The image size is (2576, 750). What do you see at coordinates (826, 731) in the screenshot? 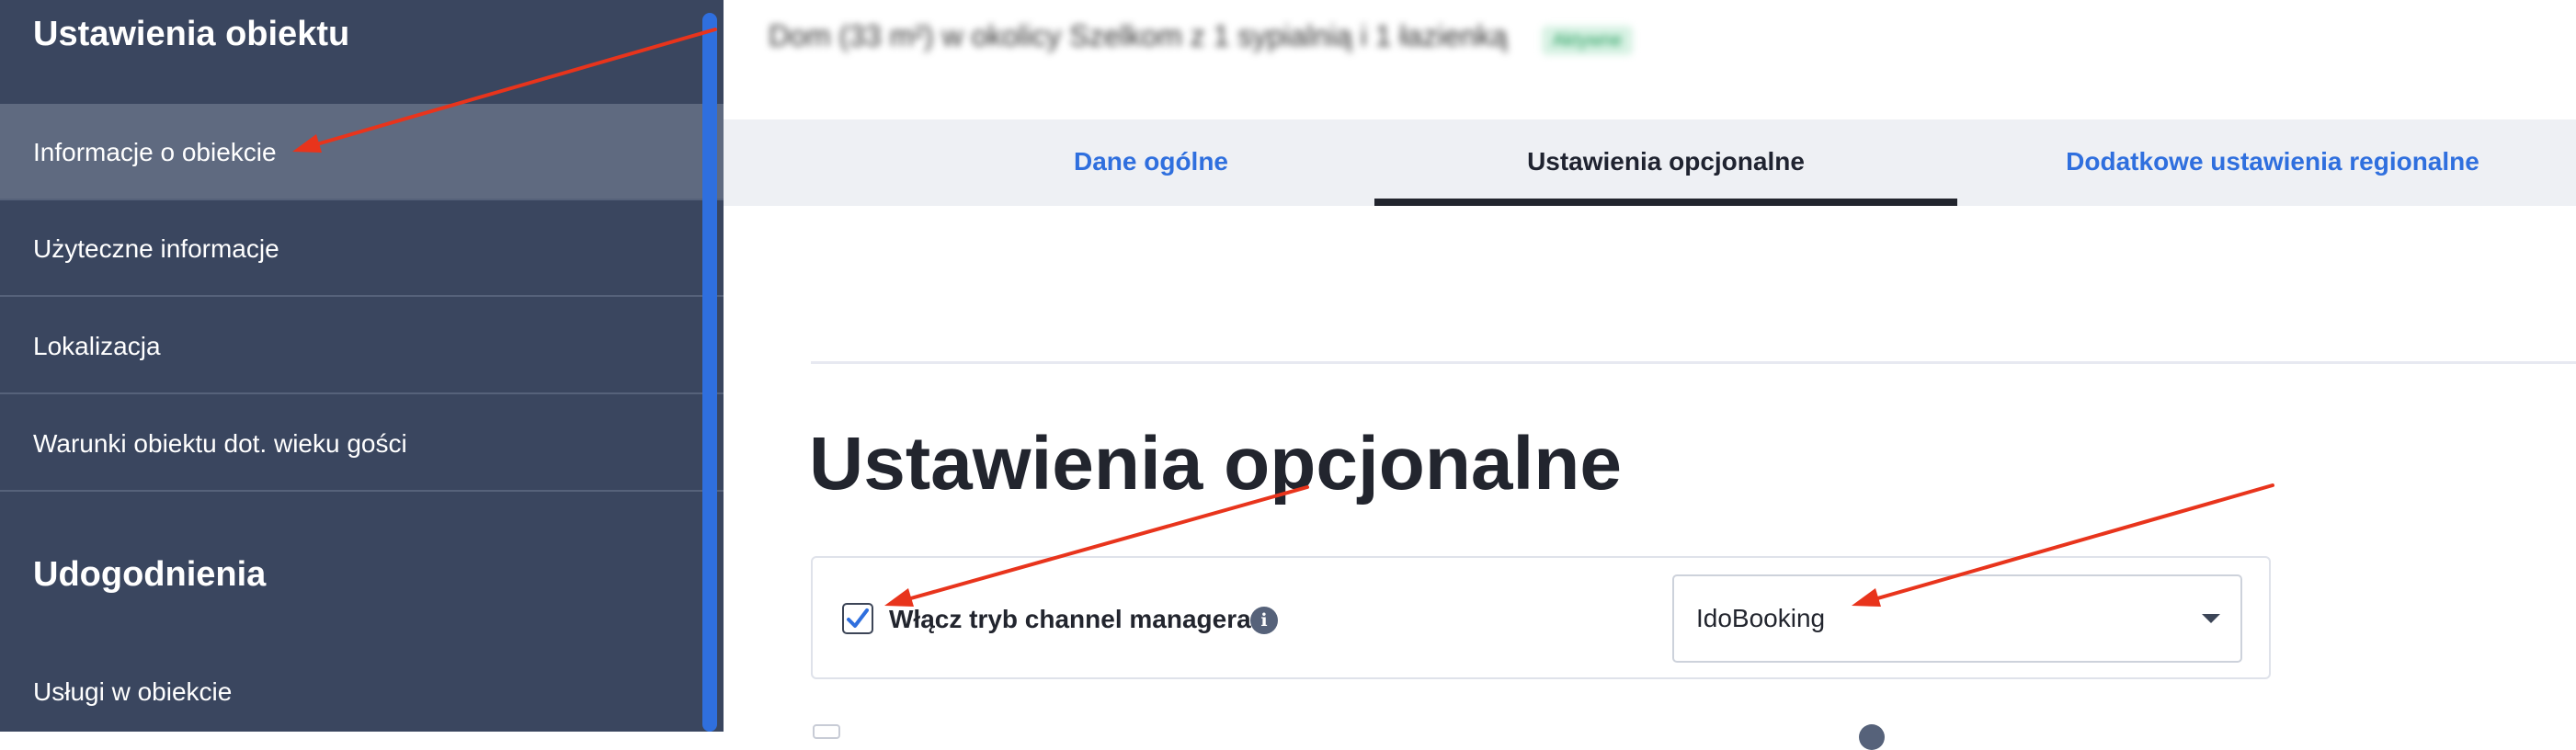
I see `next-row-checkbox-partial` at bounding box center [826, 731].